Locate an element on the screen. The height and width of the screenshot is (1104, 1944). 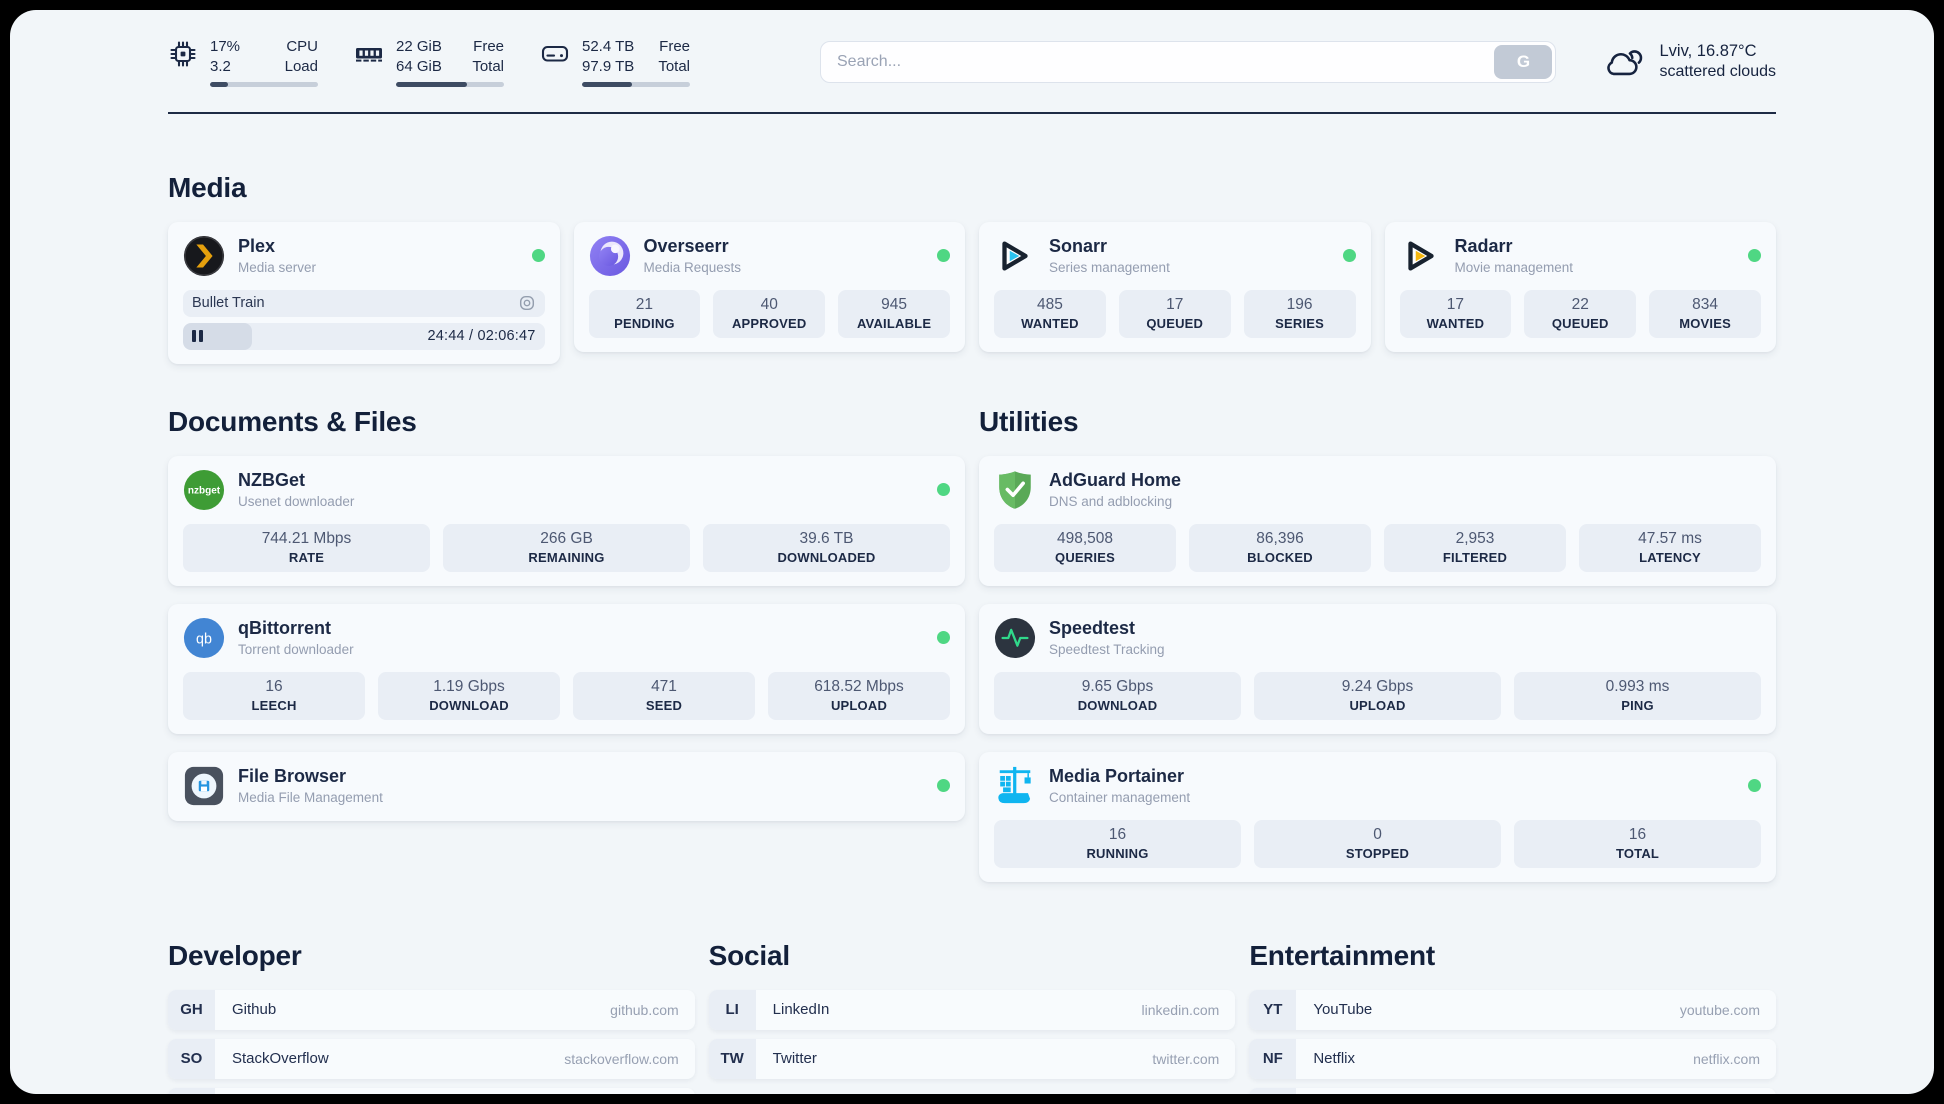
disk-widget: 52.4 TB Free 97.9 TB Total is located at coordinates (615, 62).